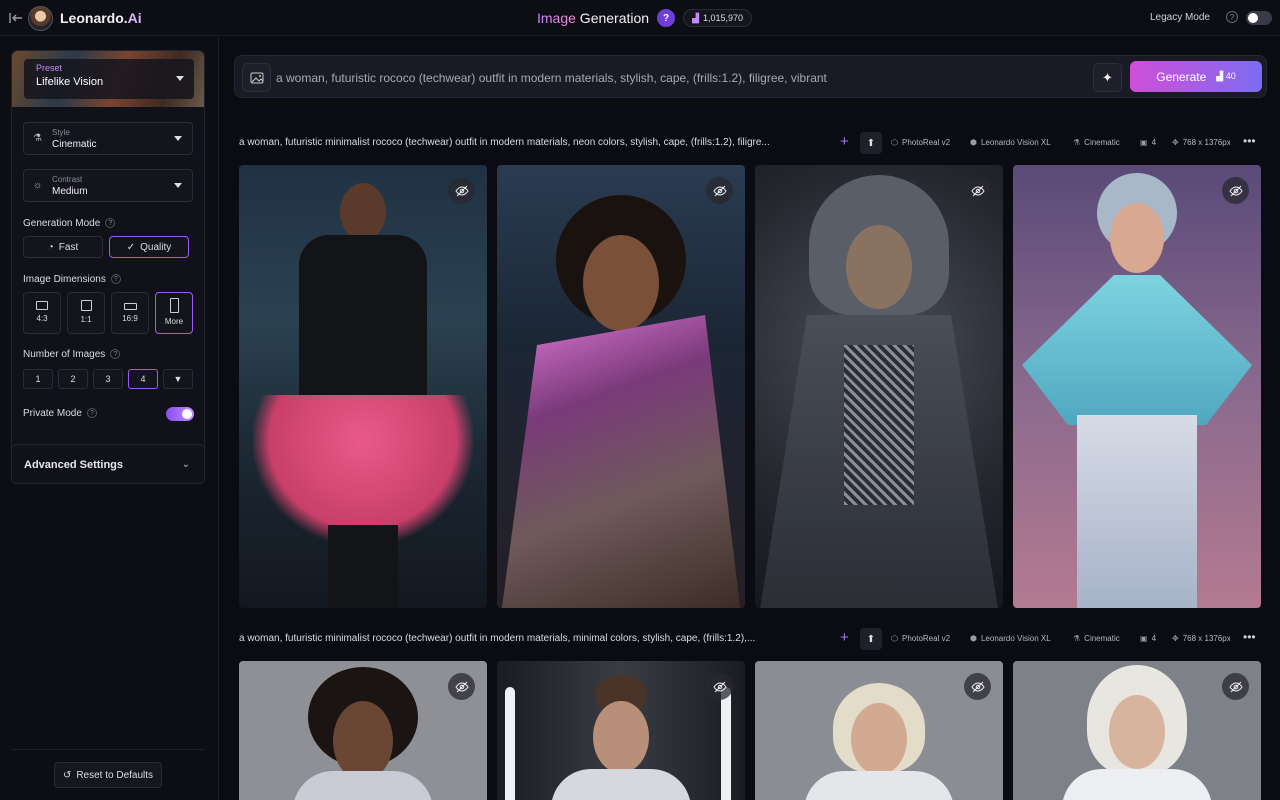 This screenshot has height=800, width=1280. I want to click on style-label: Style, so click(61, 132).